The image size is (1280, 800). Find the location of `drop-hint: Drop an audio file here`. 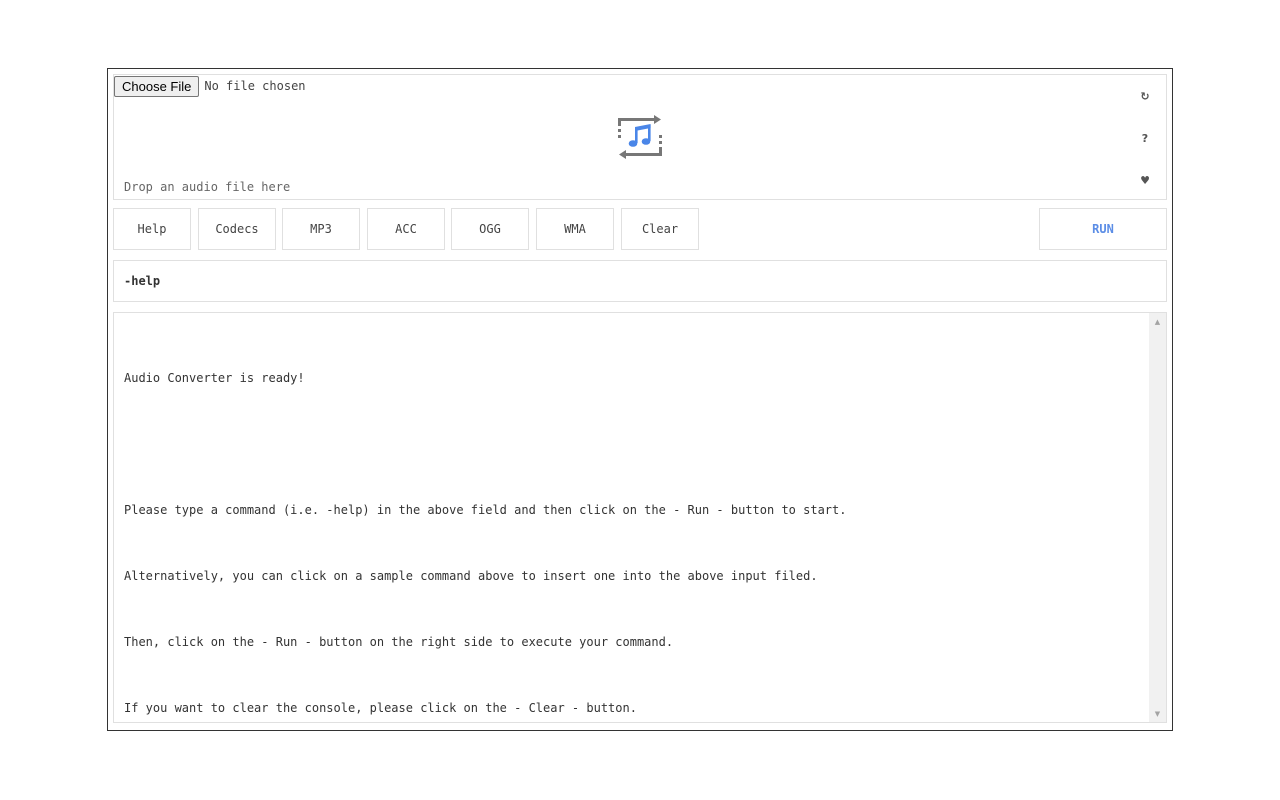

drop-hint: Drop an audio file here is located at coordinates (207, 187).